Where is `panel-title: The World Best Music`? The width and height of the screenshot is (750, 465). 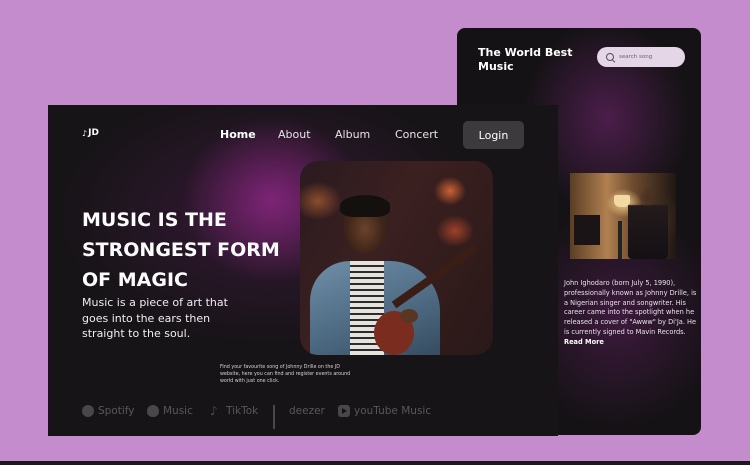
panel-title: The World Best Music is located at coordinates (525, 59).